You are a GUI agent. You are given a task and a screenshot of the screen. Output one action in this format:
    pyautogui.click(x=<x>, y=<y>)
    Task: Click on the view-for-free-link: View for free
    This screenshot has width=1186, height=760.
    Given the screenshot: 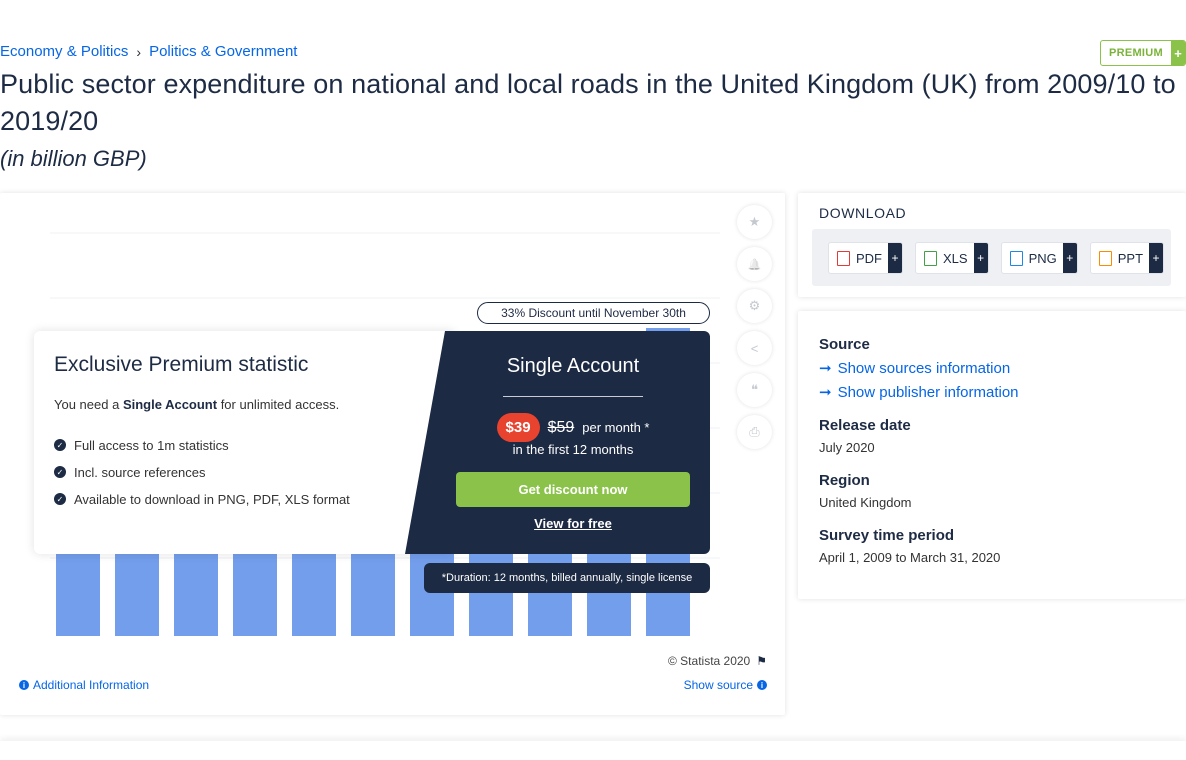 What is the action you would take?
    pyautogui.click(x=573, y=523)
    